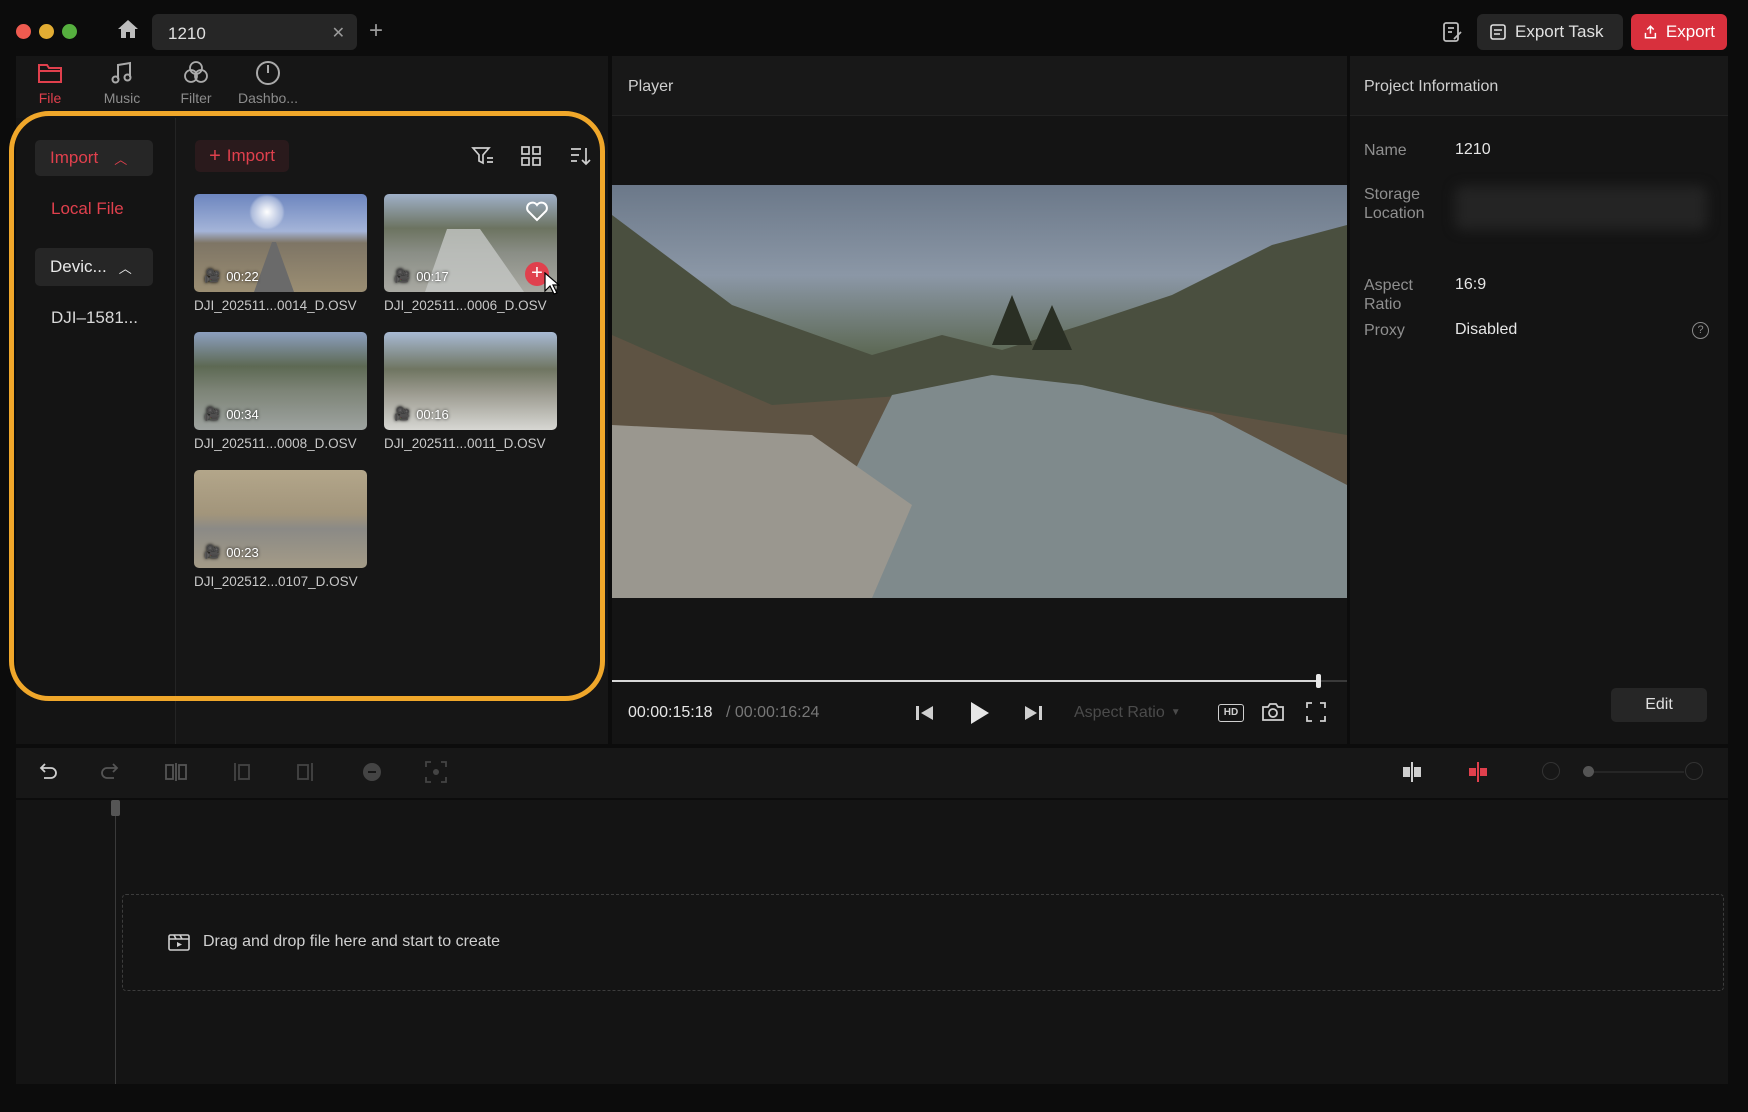 Image resolution: width=1748 pixels, height=1112 pixels. I want to click on current-time: 00:00:15:18, so click(670, 712).